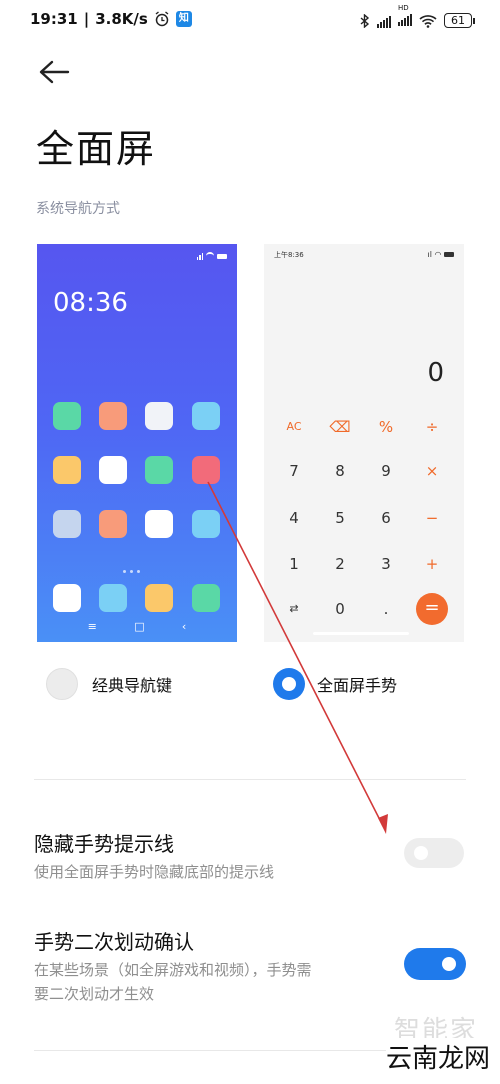 The width and height of the screenshot is (500, 1084). Describe the element at coordinates (297, 657) in the screenshot. I see `annotation-arrow` at that location.